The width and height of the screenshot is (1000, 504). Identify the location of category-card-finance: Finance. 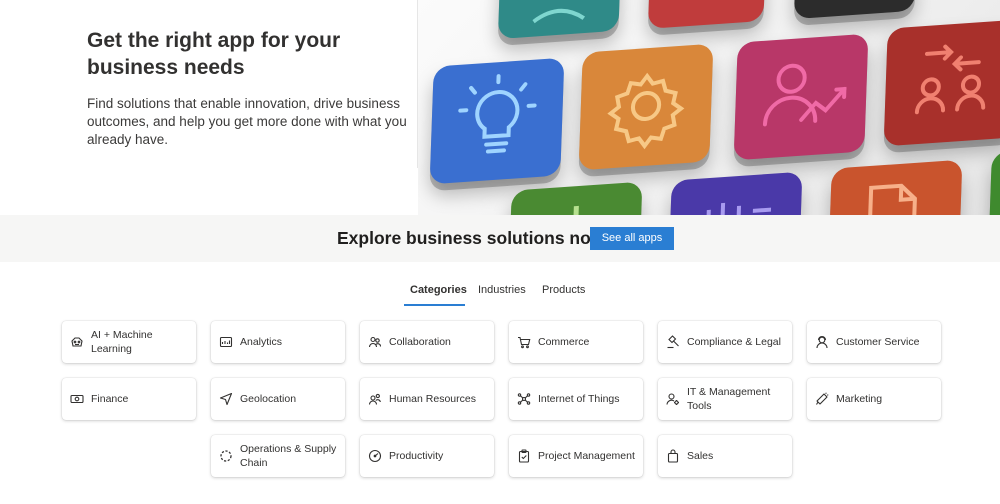
(129, 399).